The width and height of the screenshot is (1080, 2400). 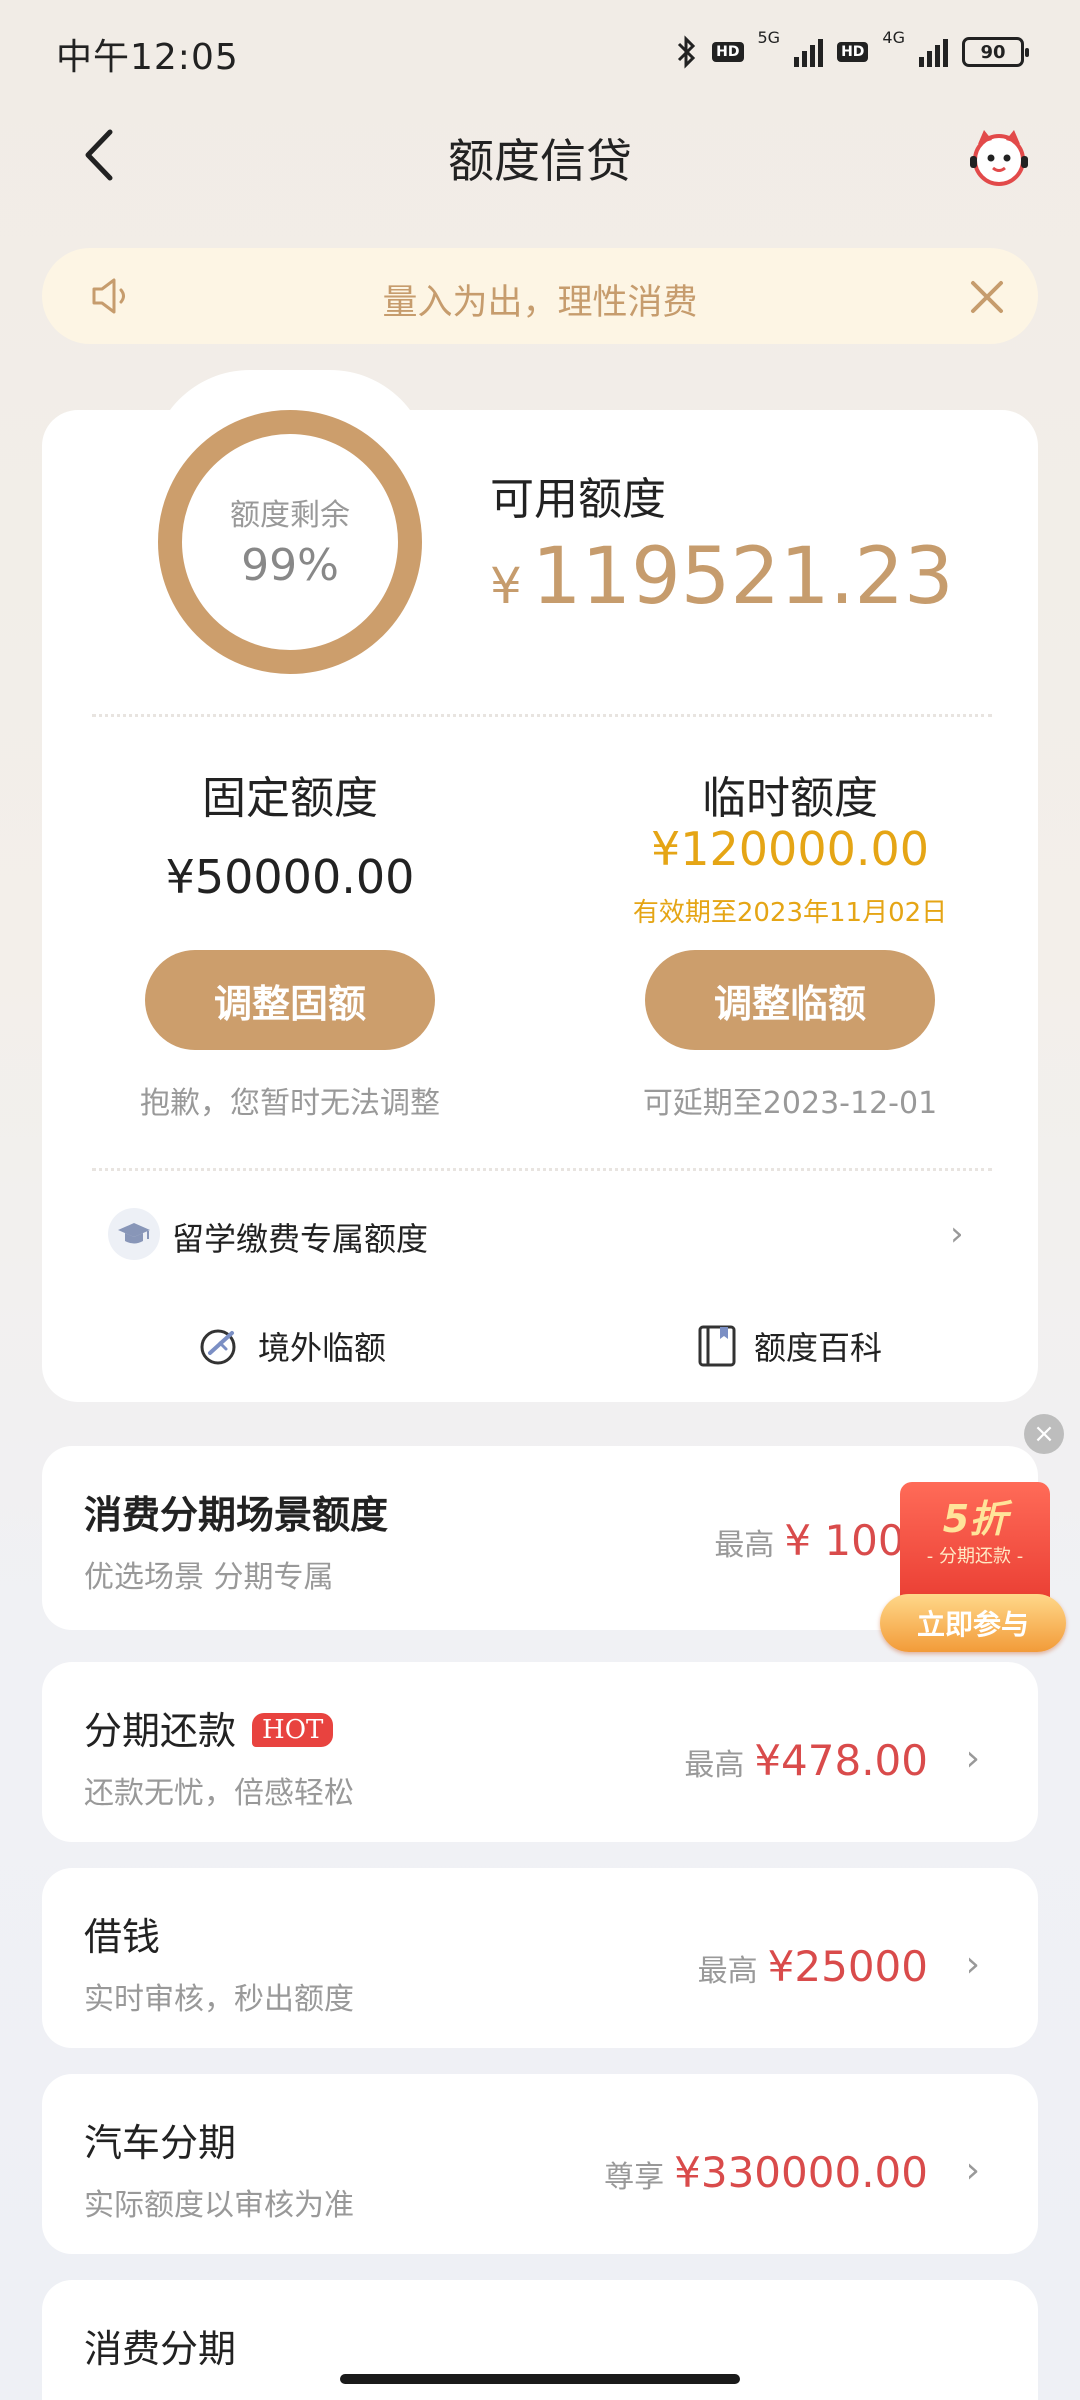 What do you see at coordinates (219, 1793) in the screenshot?
I see `list-item-subtitle: 还款无忧，倍感轻松` at bounding box center [219, 1793].